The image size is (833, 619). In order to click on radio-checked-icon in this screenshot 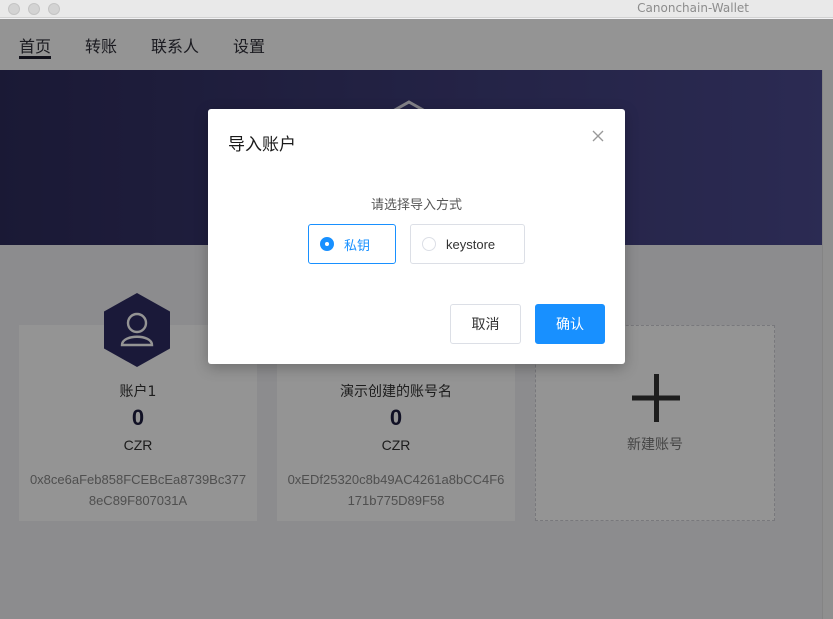, I will do `click(327, 244)`.